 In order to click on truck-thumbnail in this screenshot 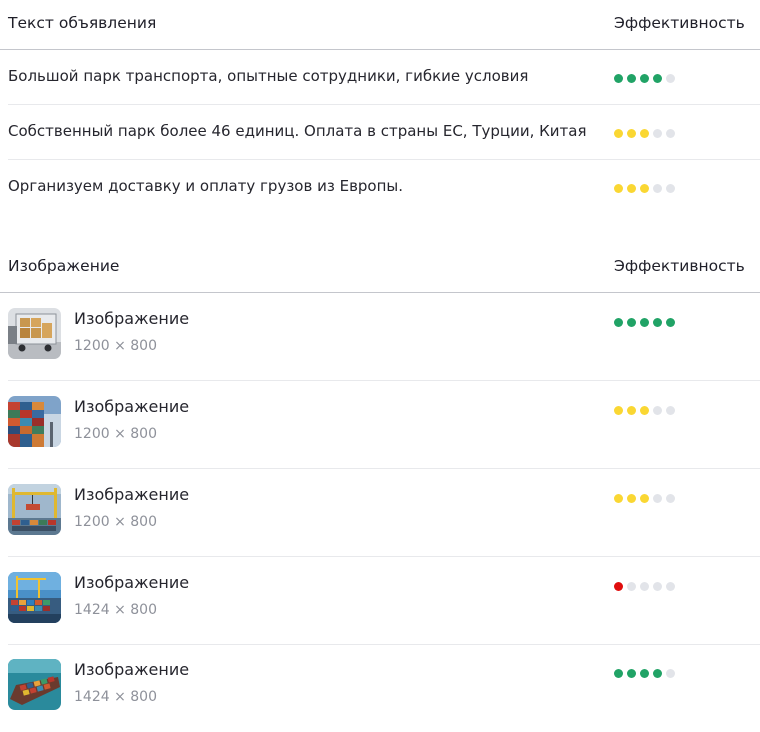, I will do `click(34, 333)`.